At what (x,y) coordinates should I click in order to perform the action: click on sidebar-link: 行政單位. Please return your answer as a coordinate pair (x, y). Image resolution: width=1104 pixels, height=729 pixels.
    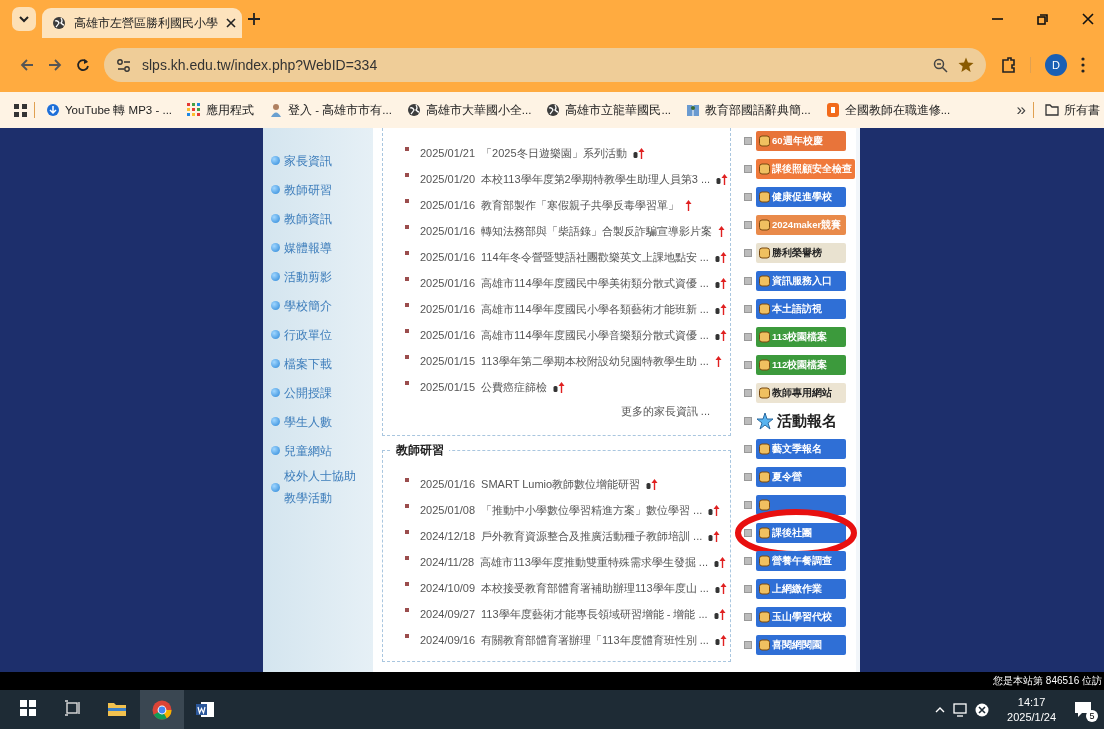
    Looking at the image, I should click on (323, 334).